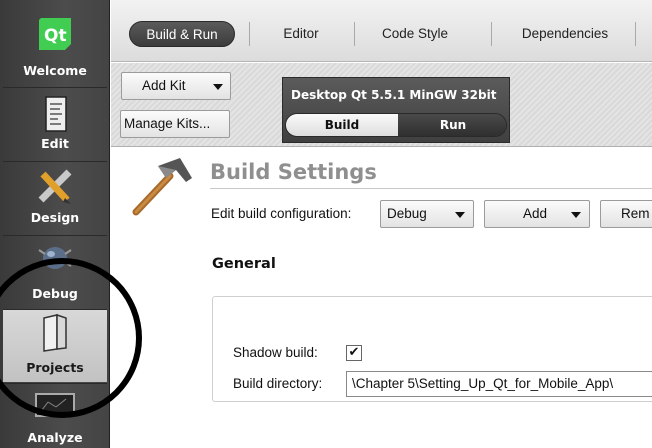 The image size is (652, 448). What do you see at coordinates (56, 114) in the screenshot?
I see `document-icon` at bounding box center [56, 114].